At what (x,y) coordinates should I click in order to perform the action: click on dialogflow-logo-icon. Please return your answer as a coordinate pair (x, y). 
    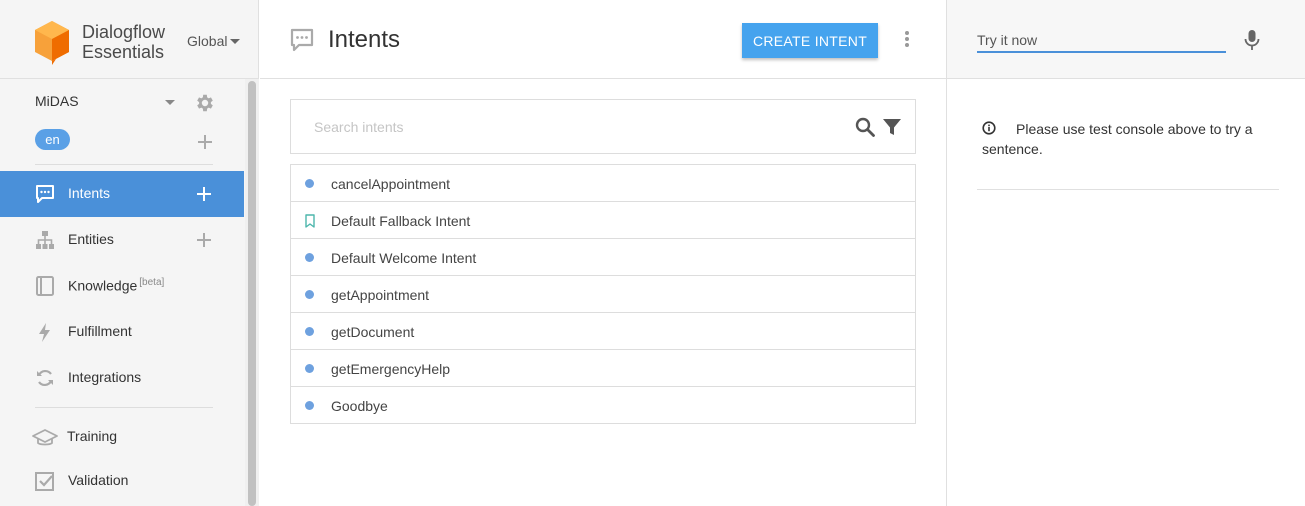
    Looking at the image, I should click on (52, 42).